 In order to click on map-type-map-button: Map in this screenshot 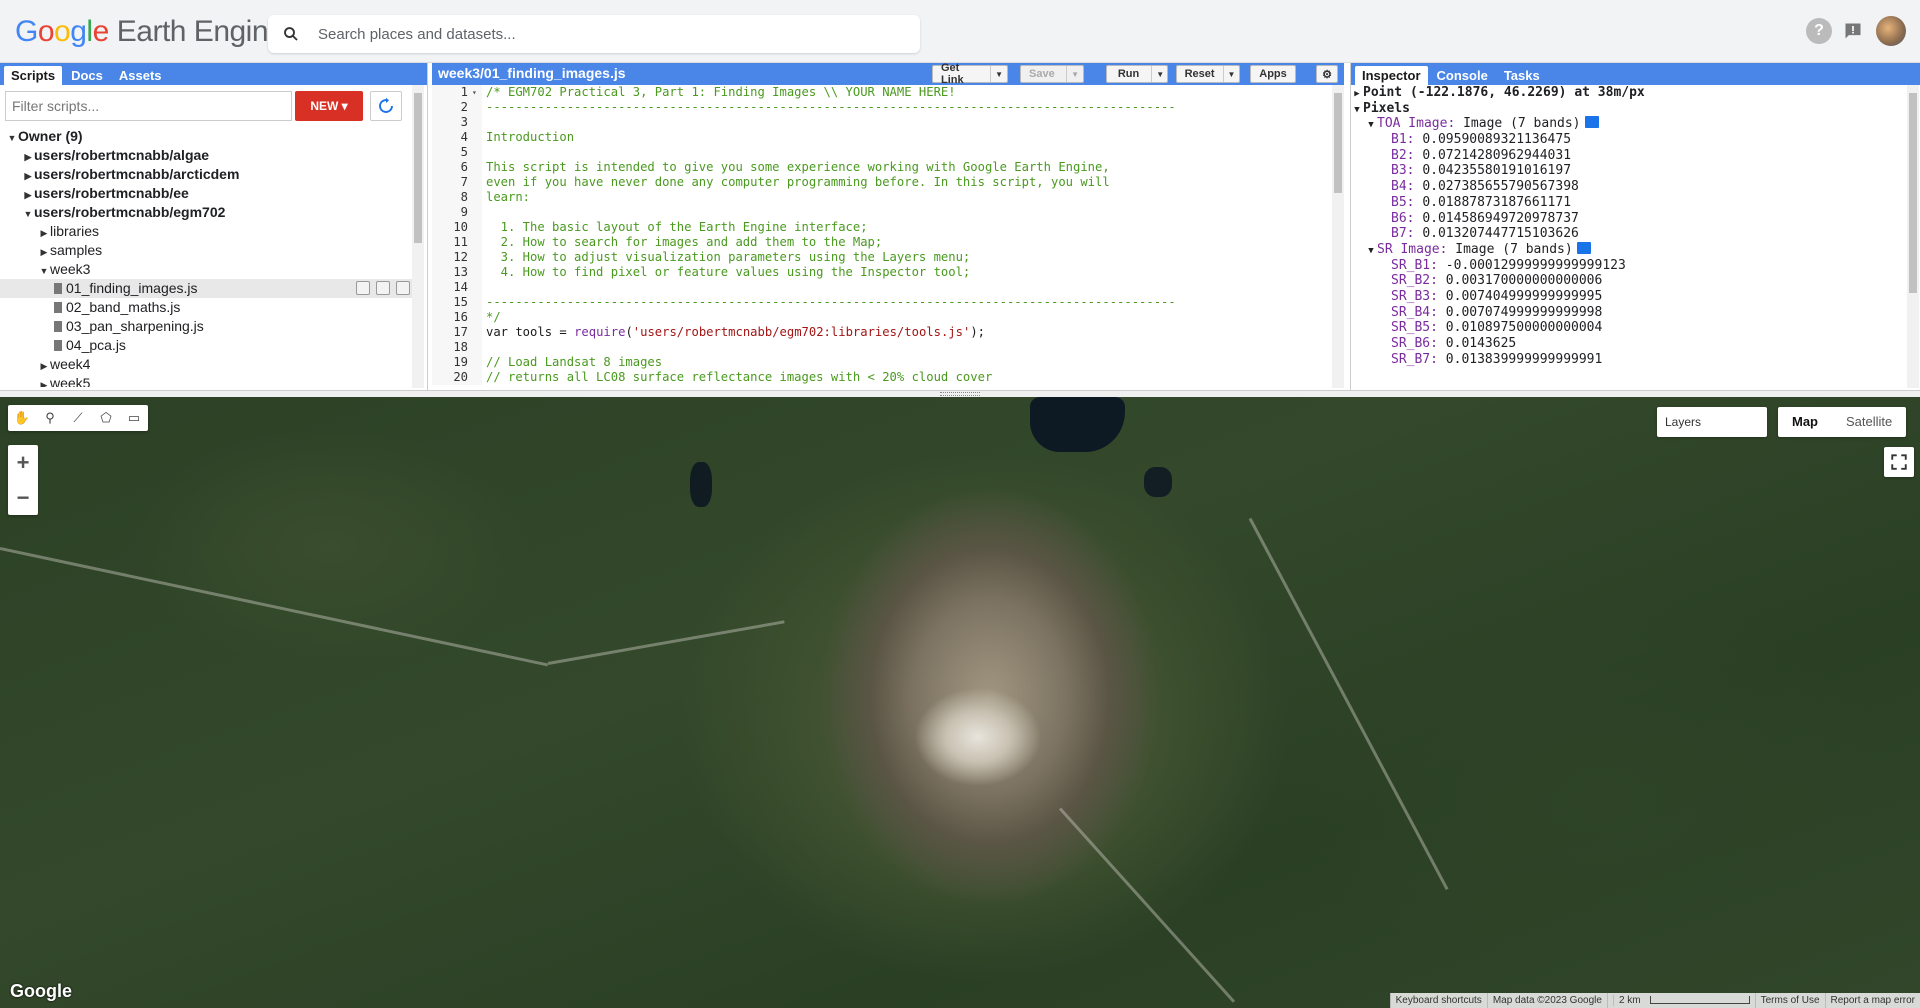, I will do `click(1805, 422)`.